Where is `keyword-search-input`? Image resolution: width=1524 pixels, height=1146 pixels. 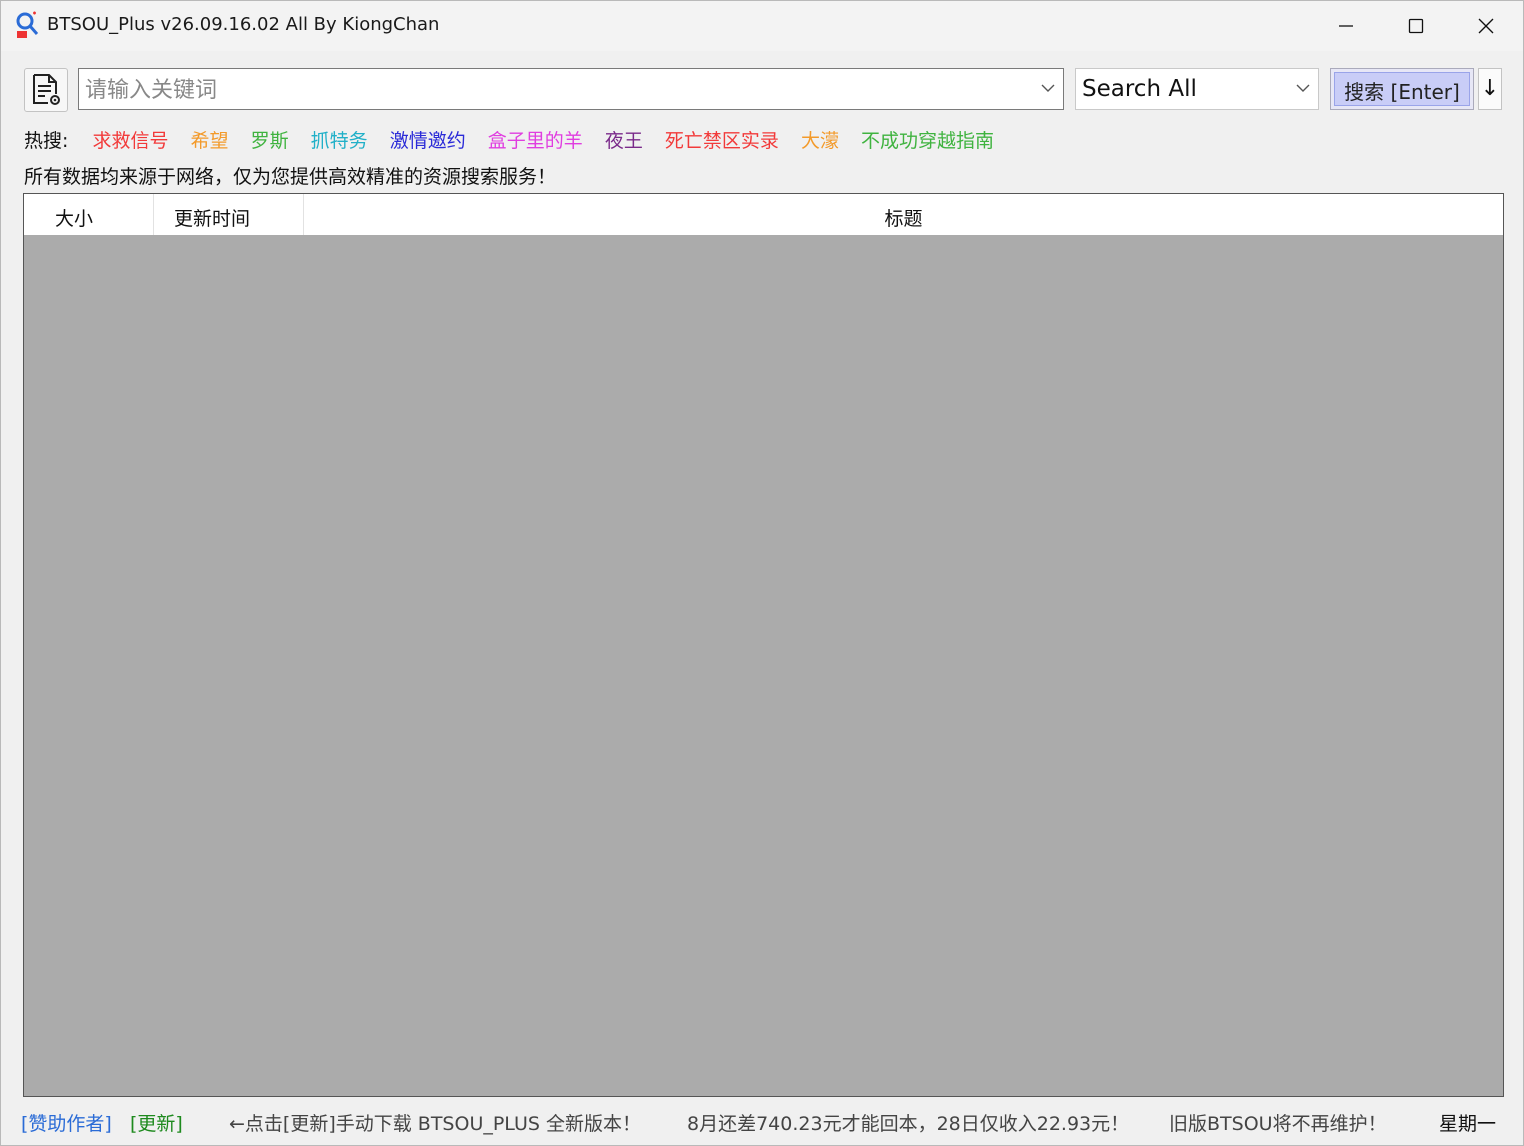
keyword-search-input is located at coordinates (555, 90).